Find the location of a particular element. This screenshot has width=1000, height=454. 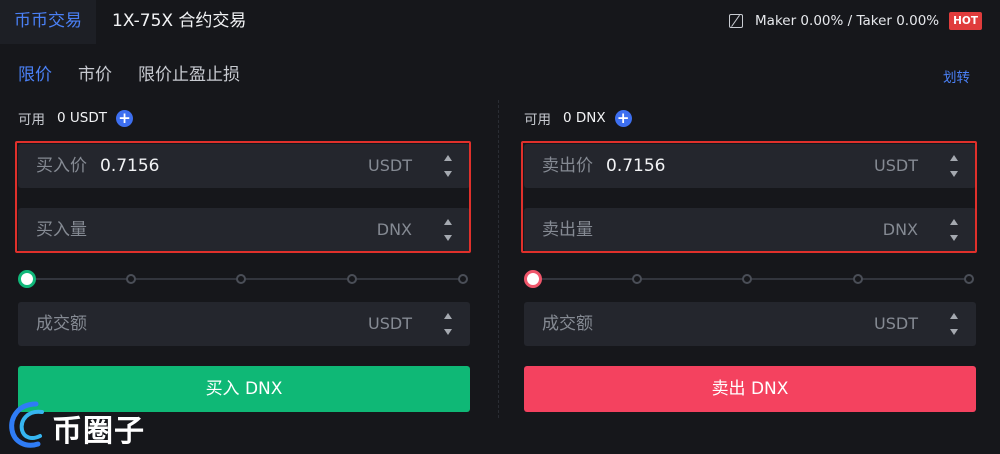

tab-spot-trading: 币币交易 is located at coordinates (48, 22).